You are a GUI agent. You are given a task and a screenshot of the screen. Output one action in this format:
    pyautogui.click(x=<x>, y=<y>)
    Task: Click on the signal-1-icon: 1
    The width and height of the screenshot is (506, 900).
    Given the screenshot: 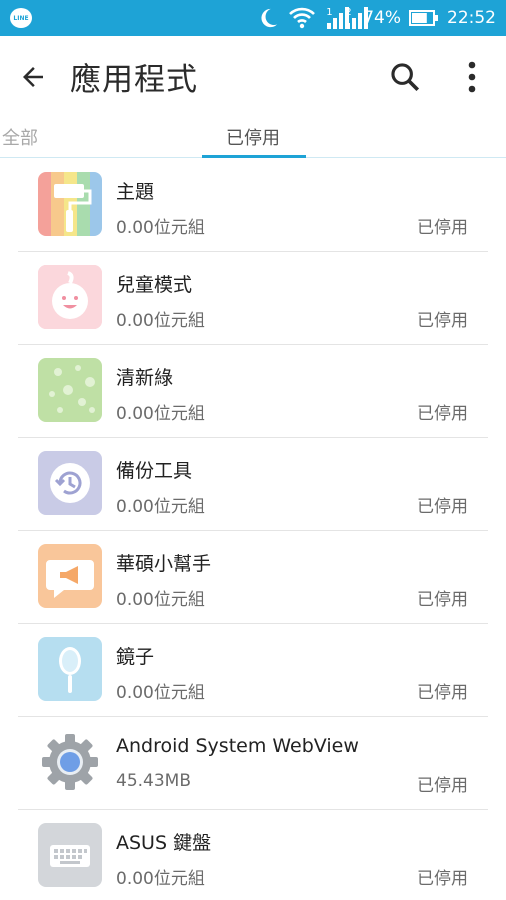 What is the action you would take?
    pyautogui.click(x=337, y=18)
    